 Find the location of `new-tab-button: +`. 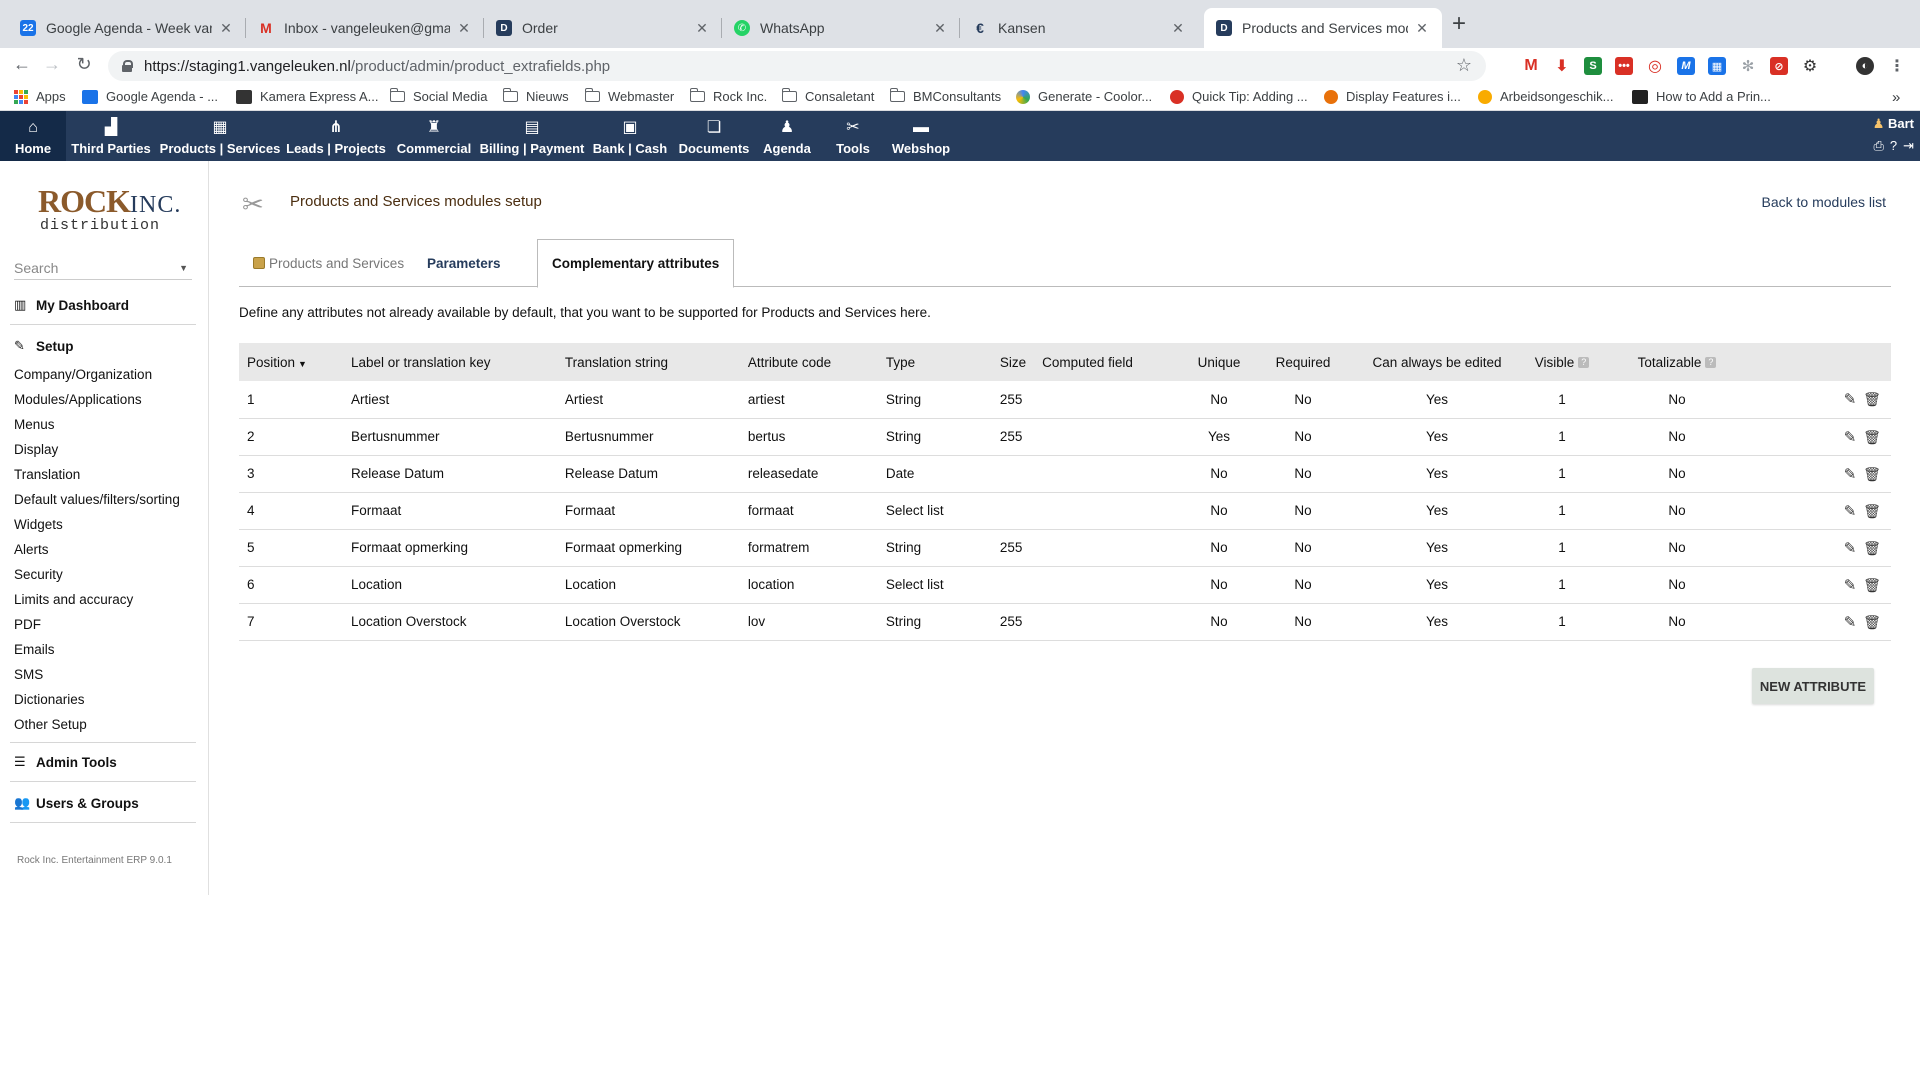

new-tab-button: + is located at coordinates (1459, 24).